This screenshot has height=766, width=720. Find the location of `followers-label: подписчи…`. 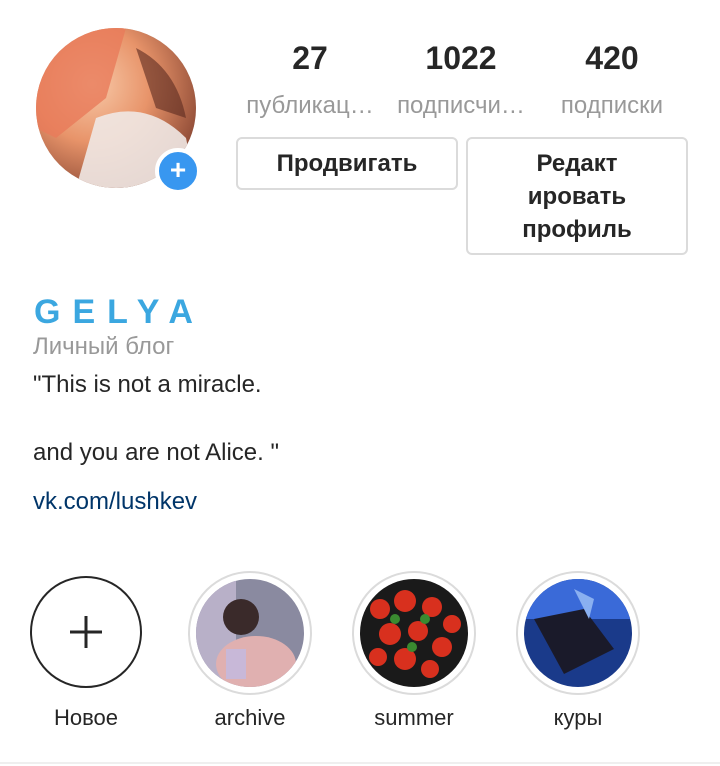

followers-label: подписчи… is located at coordinates (461, 105).